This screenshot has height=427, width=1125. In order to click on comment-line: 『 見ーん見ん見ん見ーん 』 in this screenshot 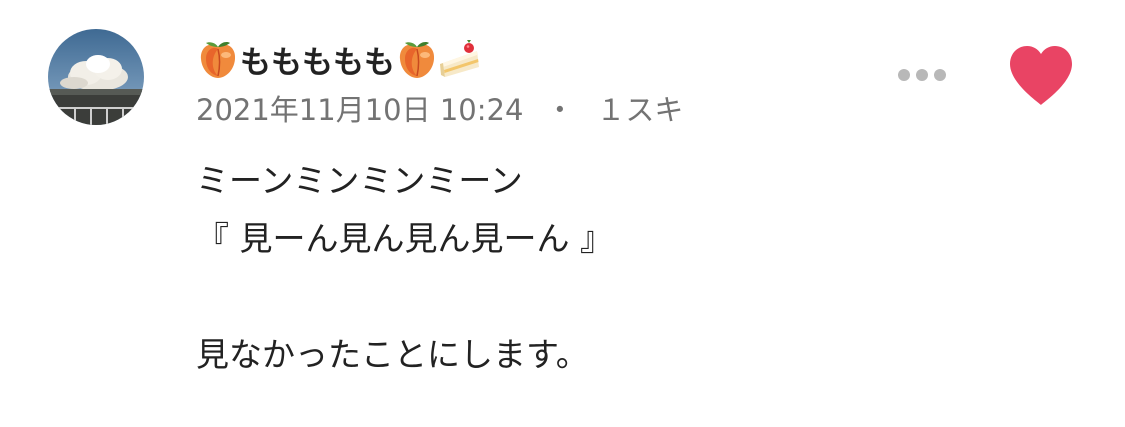, I will do `click(404, 238)`.